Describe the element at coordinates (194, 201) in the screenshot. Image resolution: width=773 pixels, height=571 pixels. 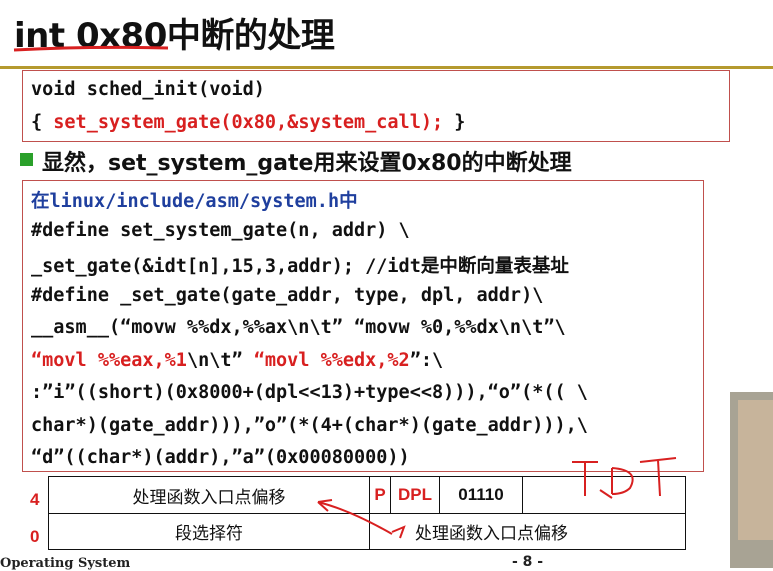
I see `code-line-1: 在linux/include/asm/system.h中` at that location.